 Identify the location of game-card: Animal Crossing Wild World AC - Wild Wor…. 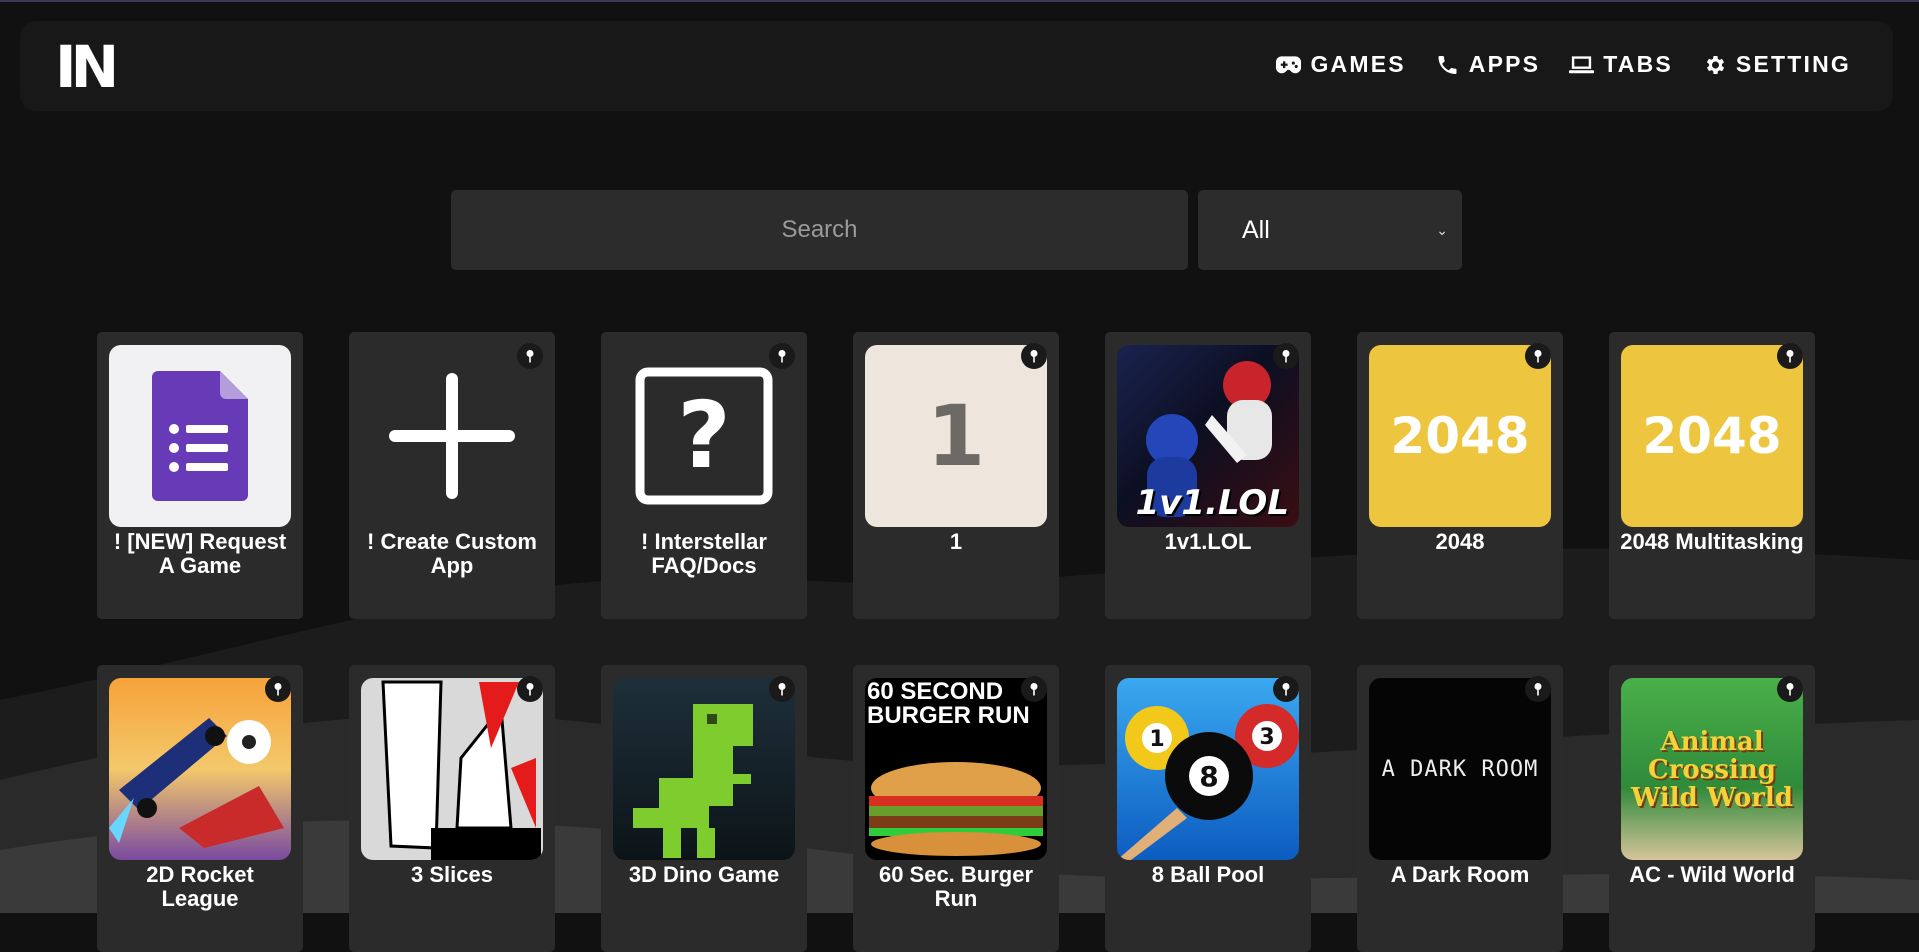
(1712, 808).